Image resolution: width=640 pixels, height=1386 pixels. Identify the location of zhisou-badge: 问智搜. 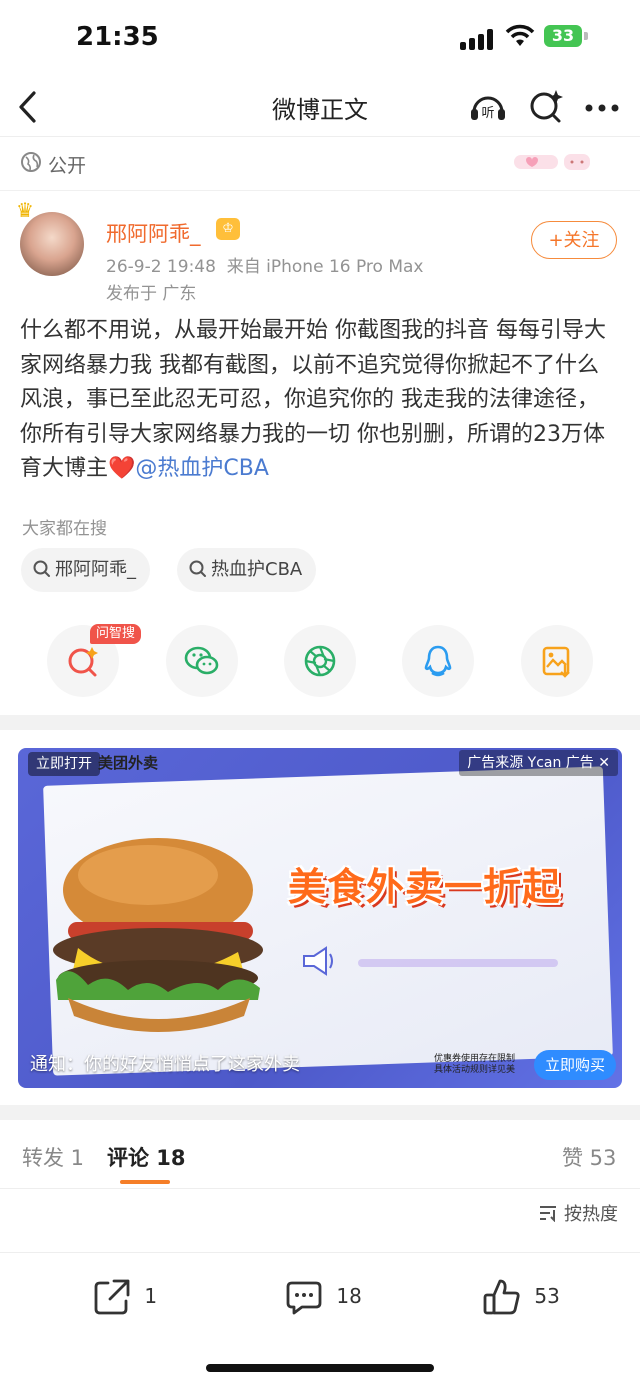
(116, 634).